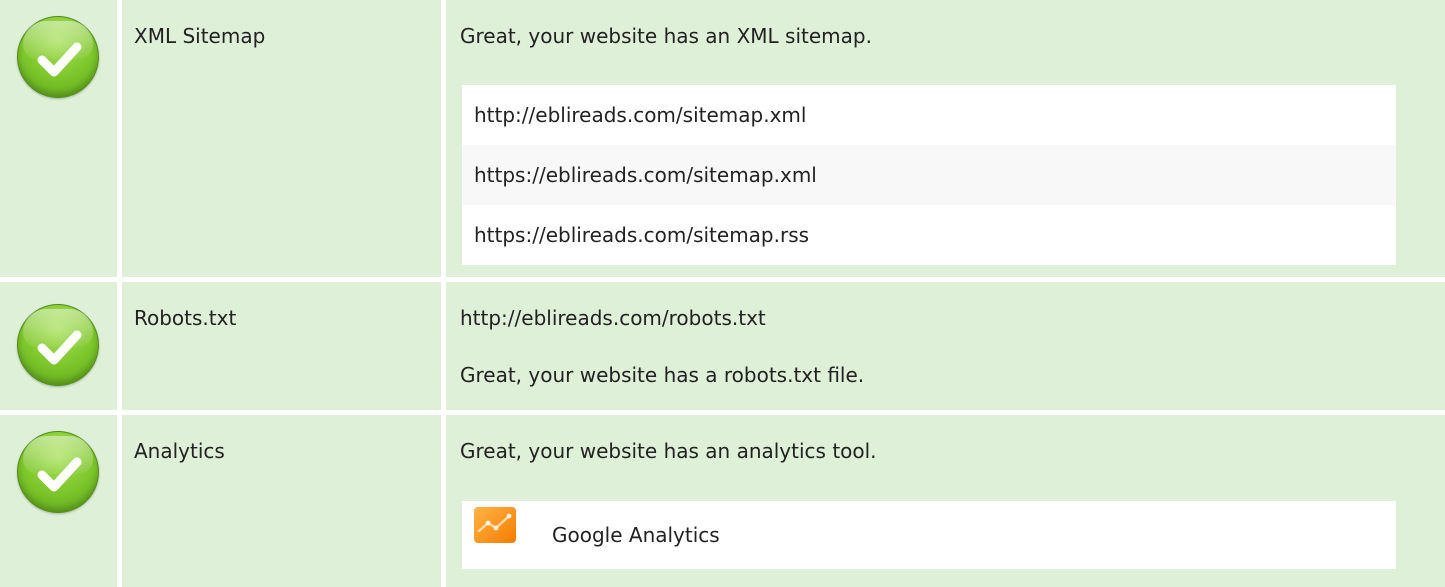 The image size is (1445, 587). Describe the element at coordinates (281, 138) in the screenshot. I see `check-name-cell: XML Sitemap` at that location.